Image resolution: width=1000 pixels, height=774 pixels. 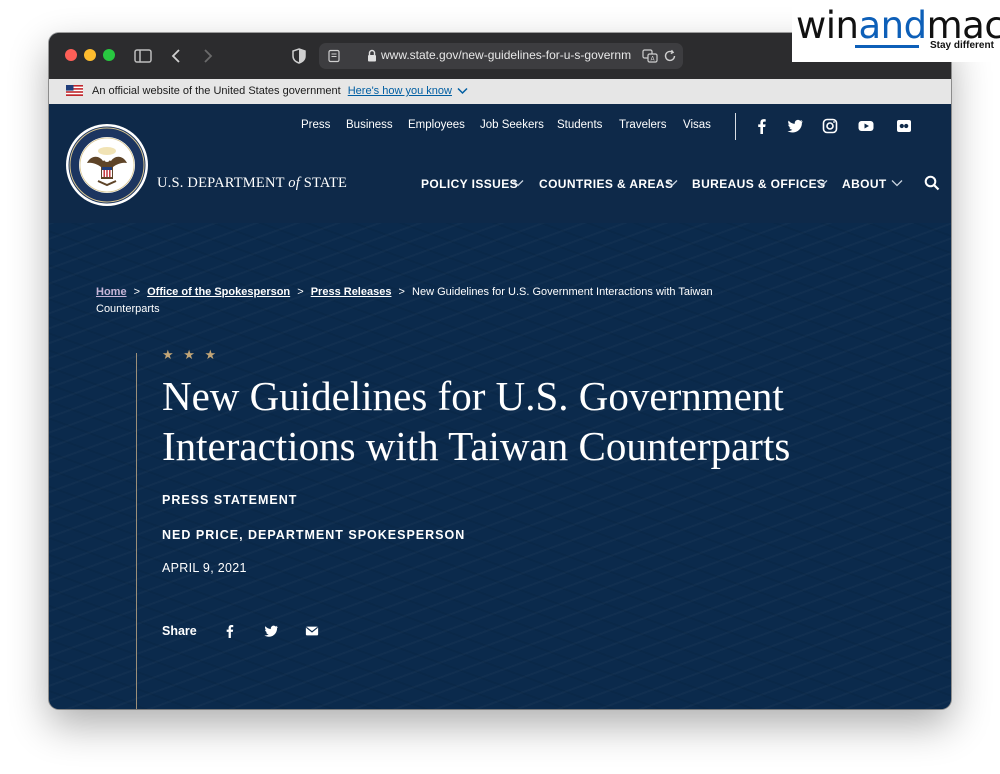 What do you see at coordinates (351, 292) in the screenshot?
I see `breadcrumb-press-releases: Press Releases` at bounding box center [351, 292].